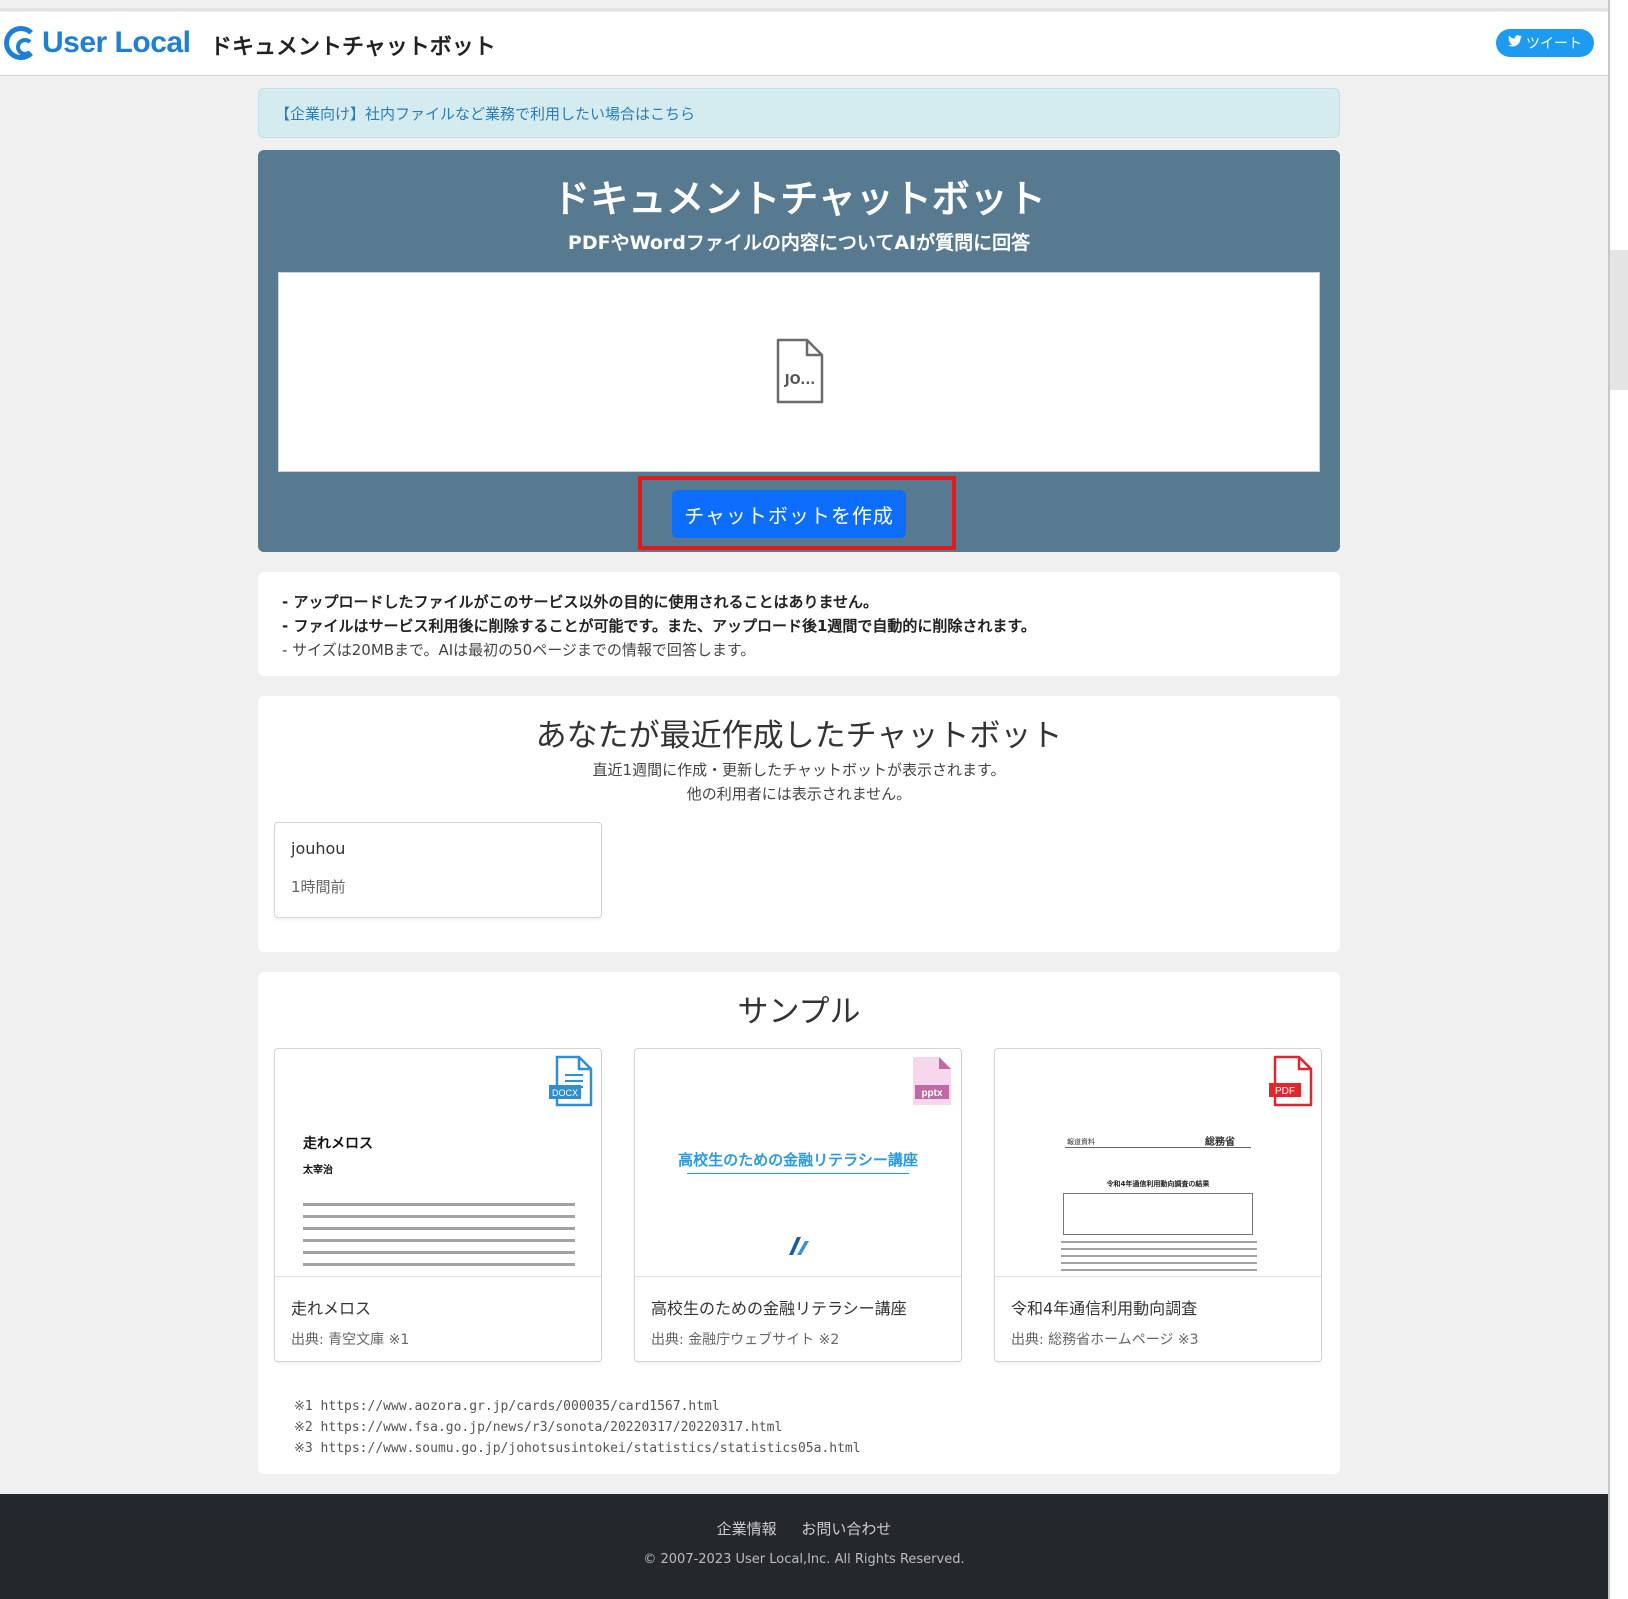 This screenshot has width=1628, height=1599. What do you see at coordinates (1619, 320) in the screenshot?
I see `background-panel` at bounding box center [1619, 320].